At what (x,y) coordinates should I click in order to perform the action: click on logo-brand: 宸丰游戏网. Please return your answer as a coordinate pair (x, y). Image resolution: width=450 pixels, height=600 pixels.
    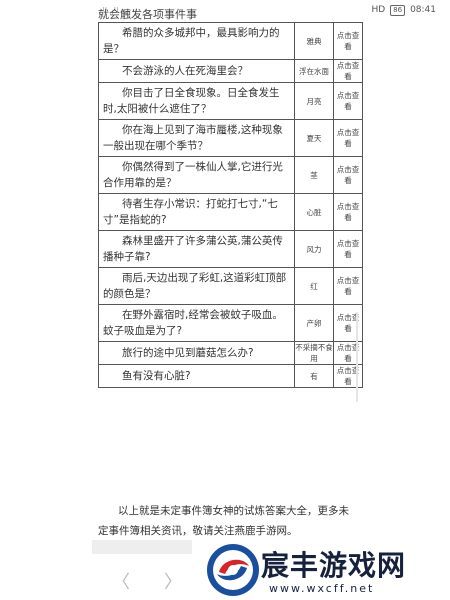
    Looking at the image, I should click on (334, 565).